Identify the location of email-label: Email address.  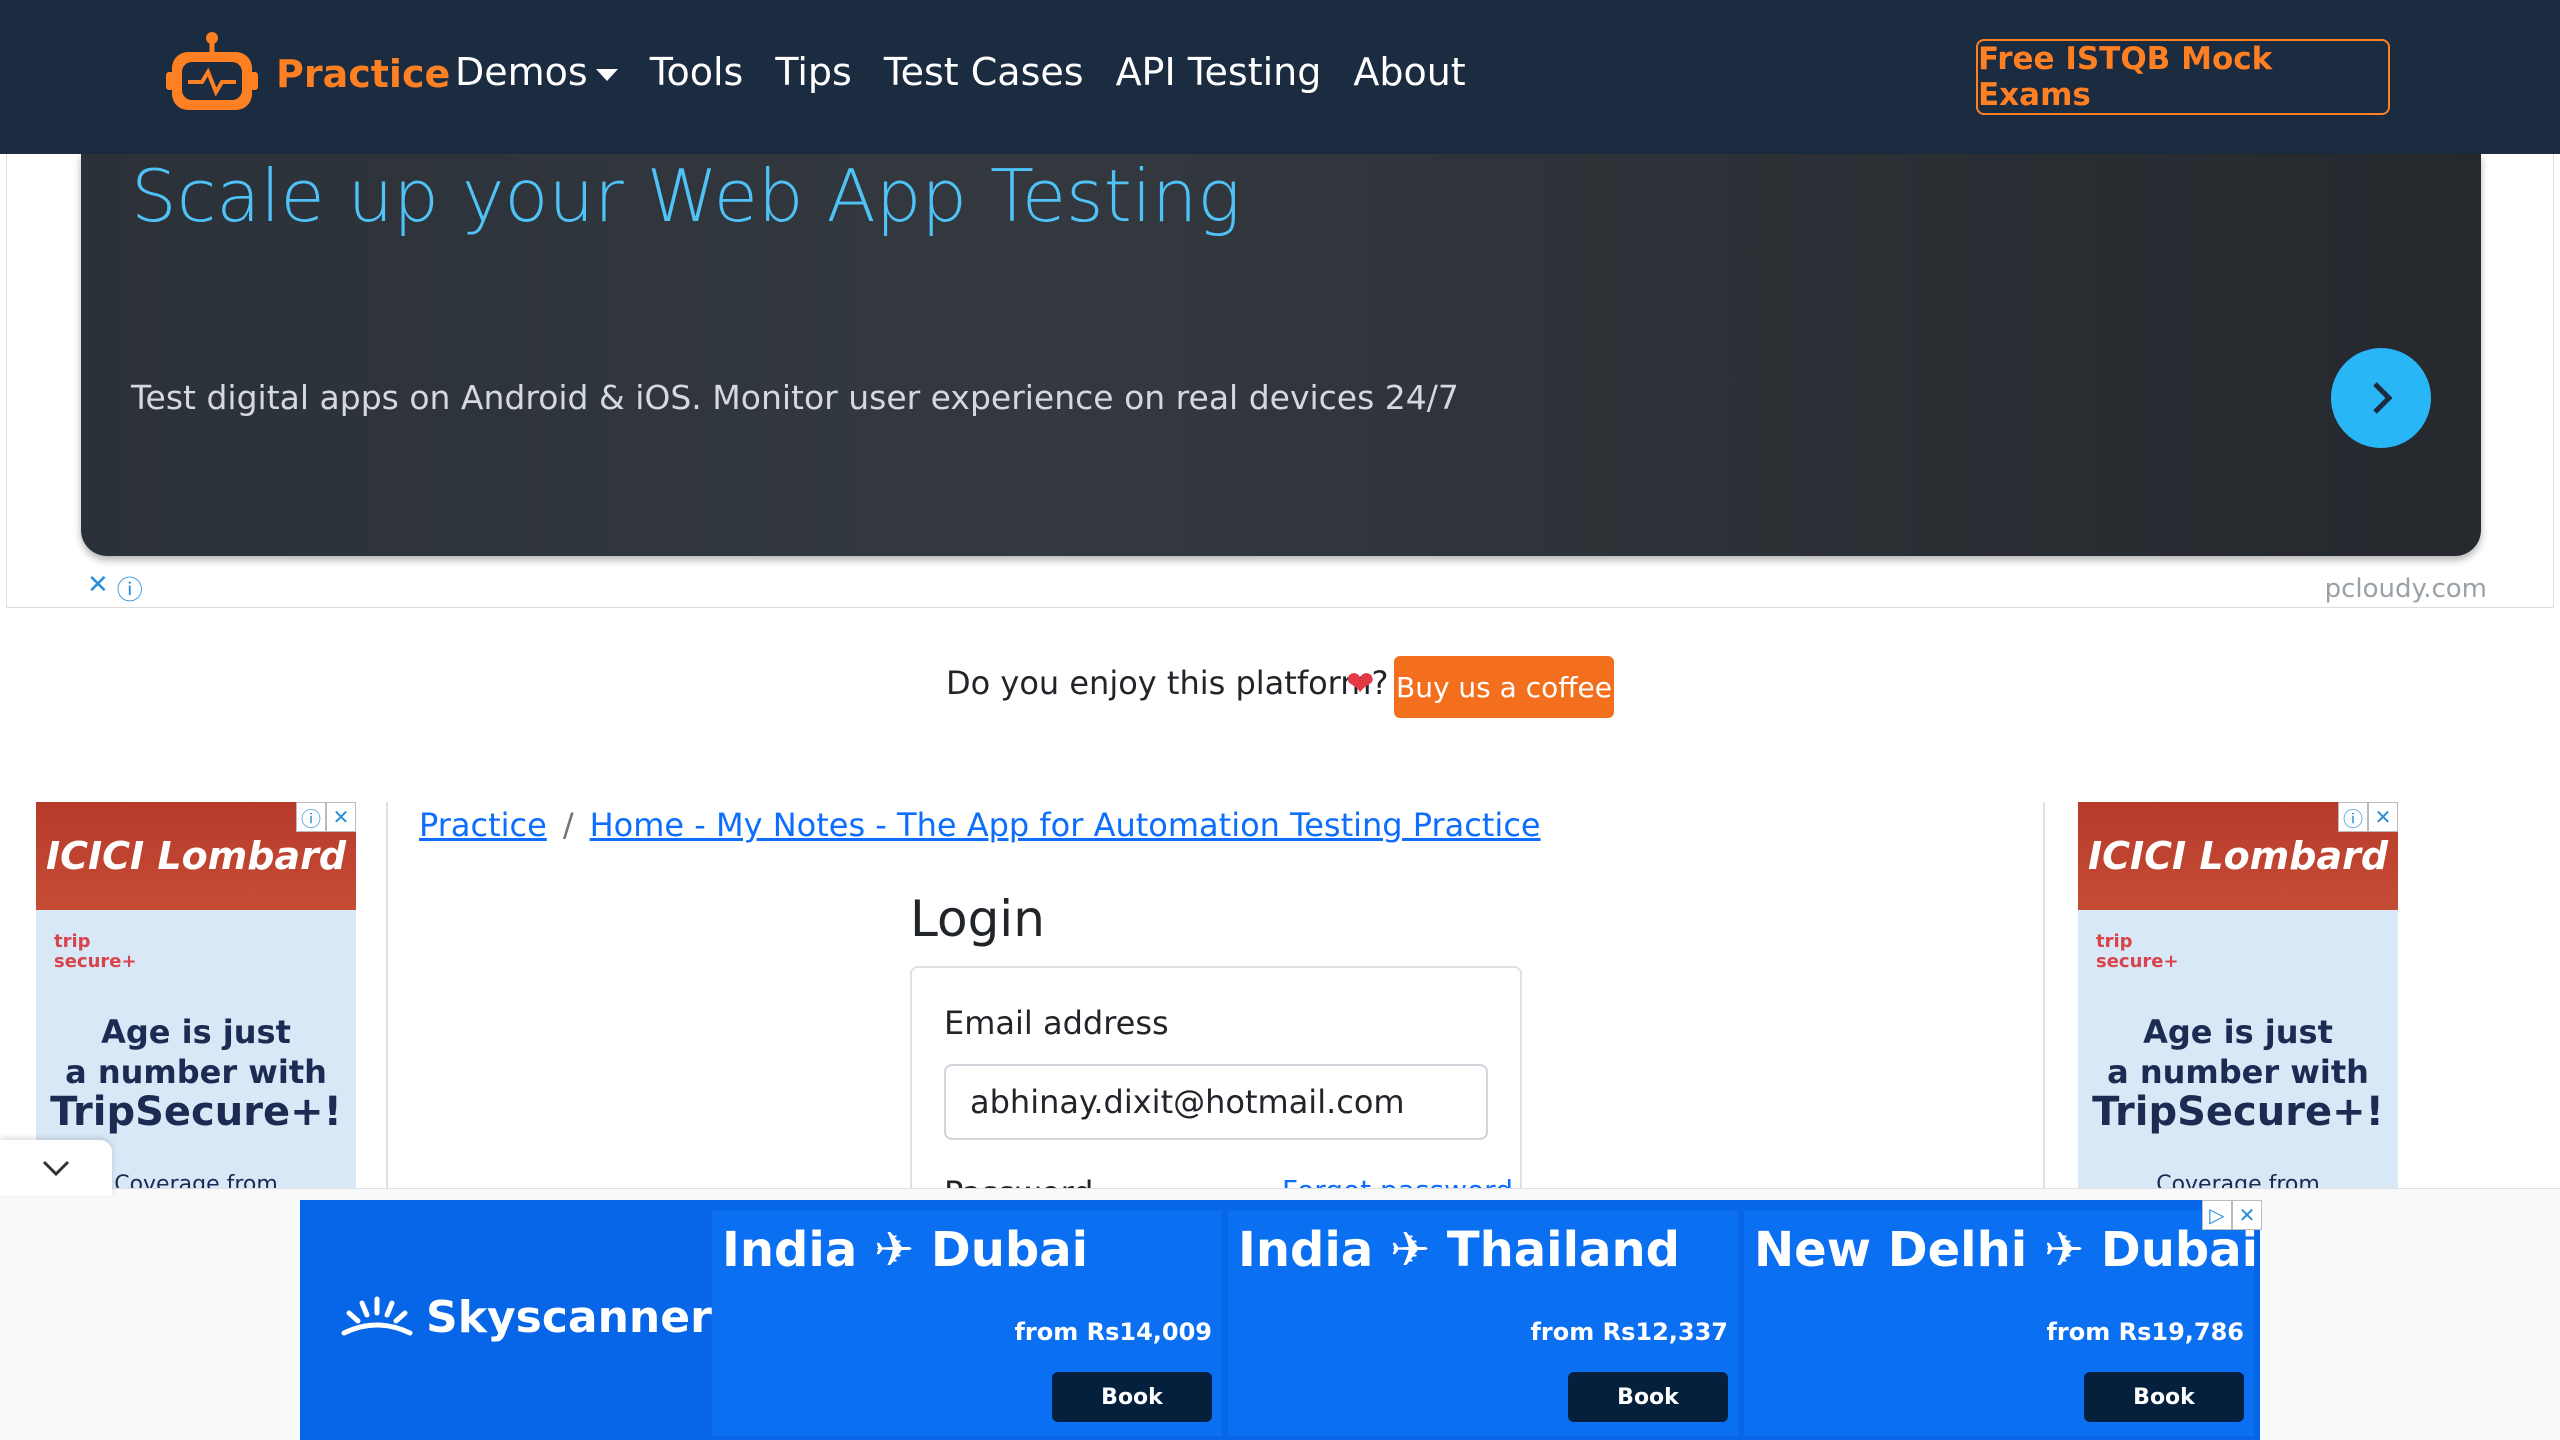
(1056, 1023).